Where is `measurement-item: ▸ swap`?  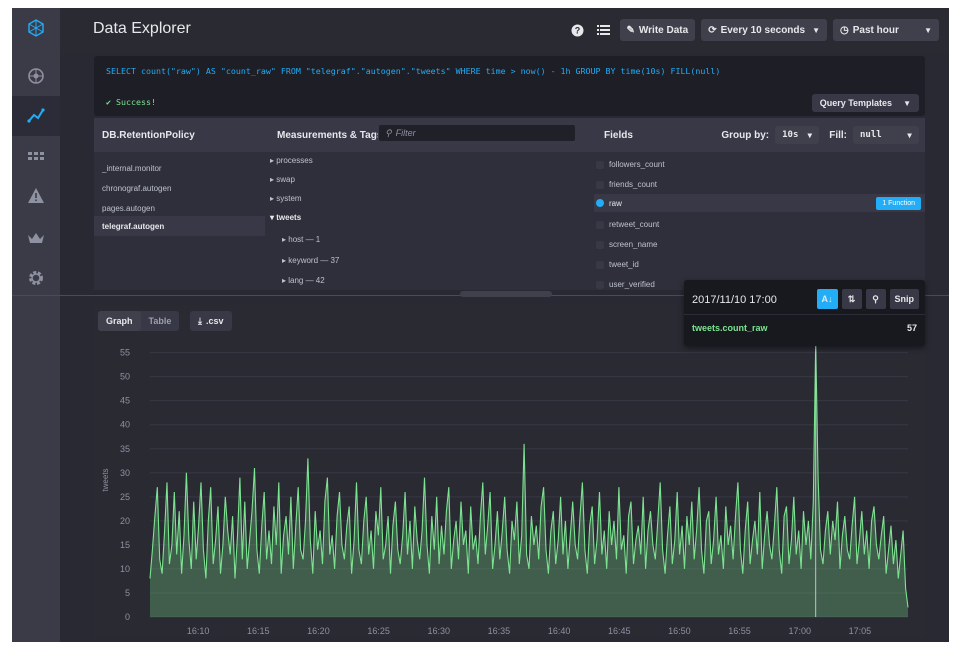
measurement-item: ▸ swap is located at coordinates (282, 179).